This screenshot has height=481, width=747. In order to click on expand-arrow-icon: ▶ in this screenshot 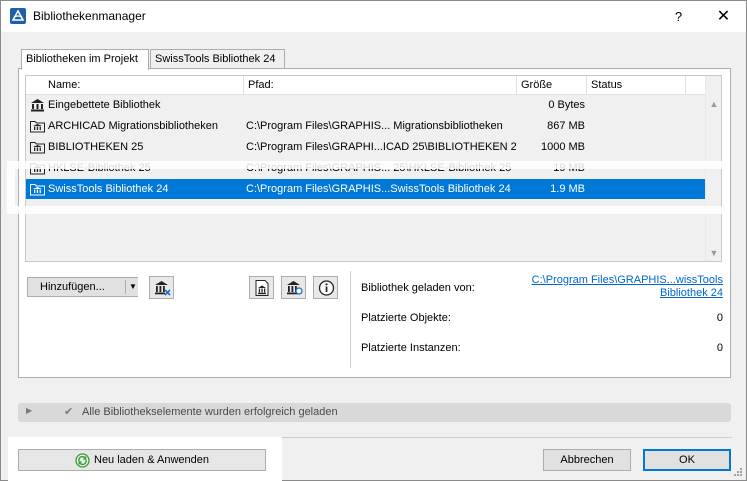, I will do `click(29, 410)`.